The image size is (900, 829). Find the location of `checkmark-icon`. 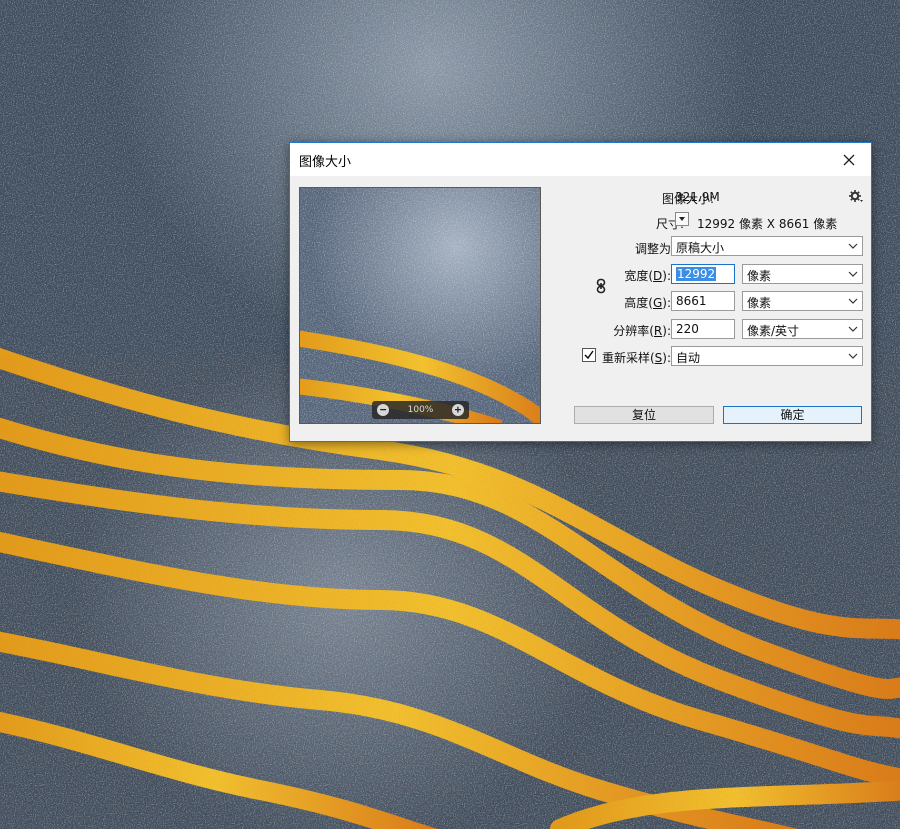

checkmark-icon is located at coordinates (589, 355).